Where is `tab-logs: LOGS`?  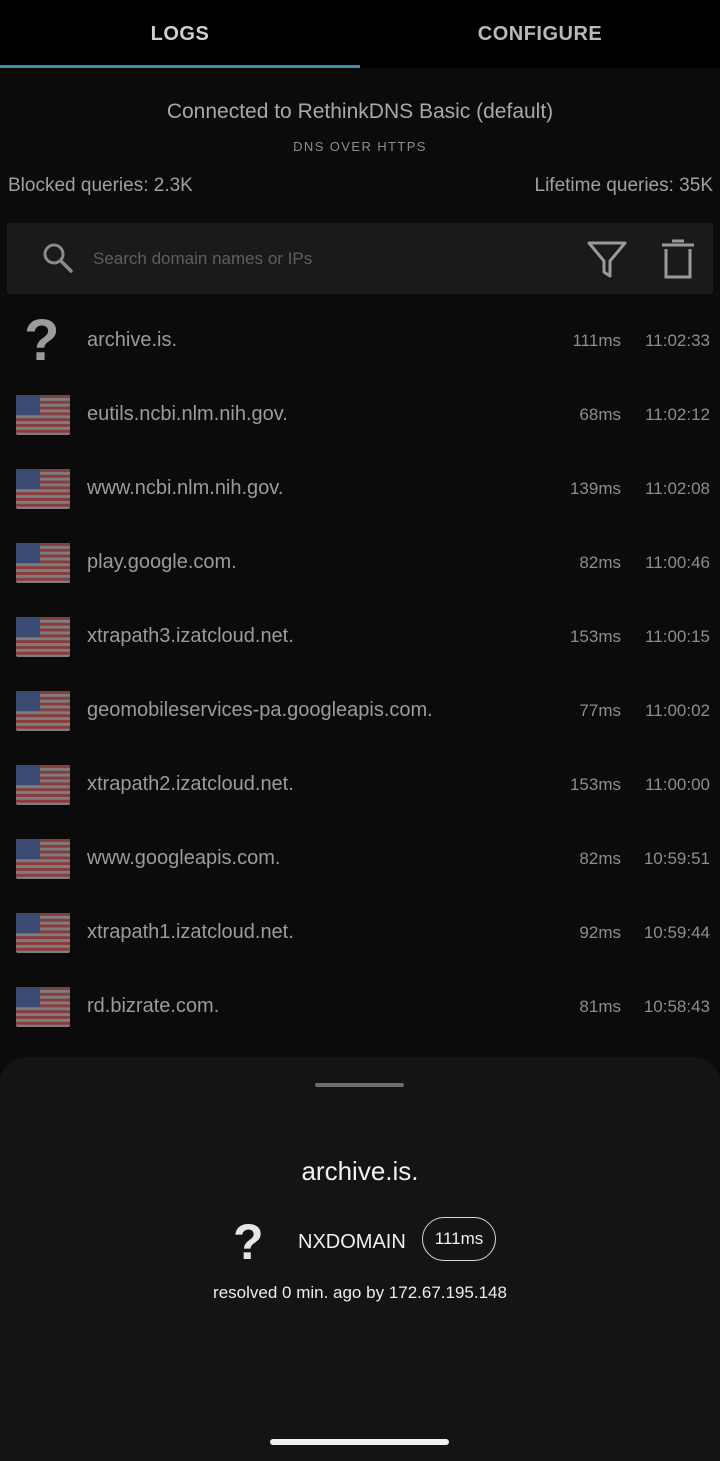
tab-logs: LOGS is located at coordinates (180, 34).